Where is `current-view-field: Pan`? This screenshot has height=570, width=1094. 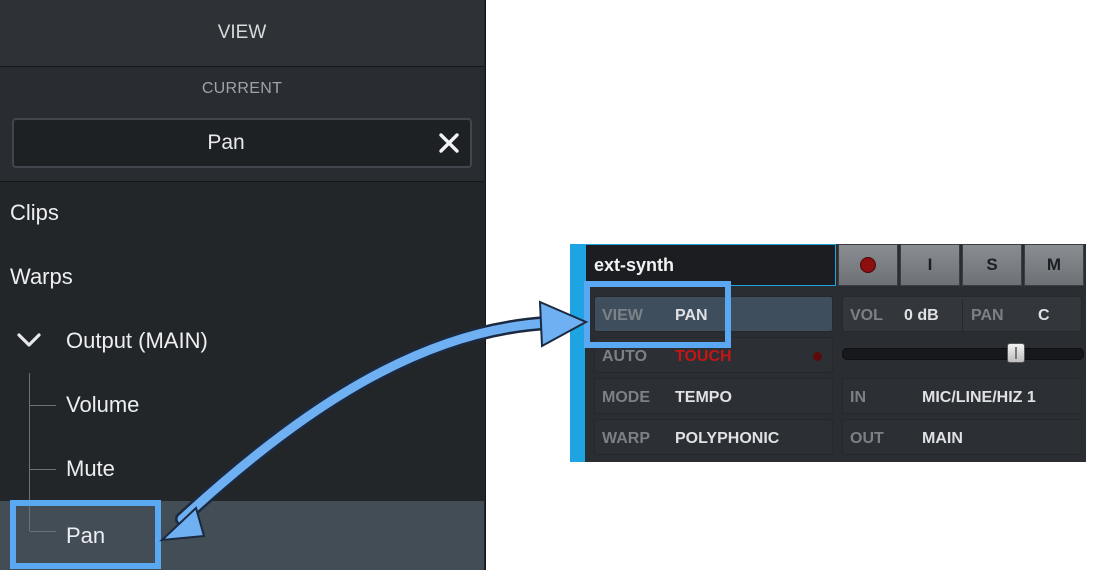
current-view-field: Pan is located at coordinates (242, 143).